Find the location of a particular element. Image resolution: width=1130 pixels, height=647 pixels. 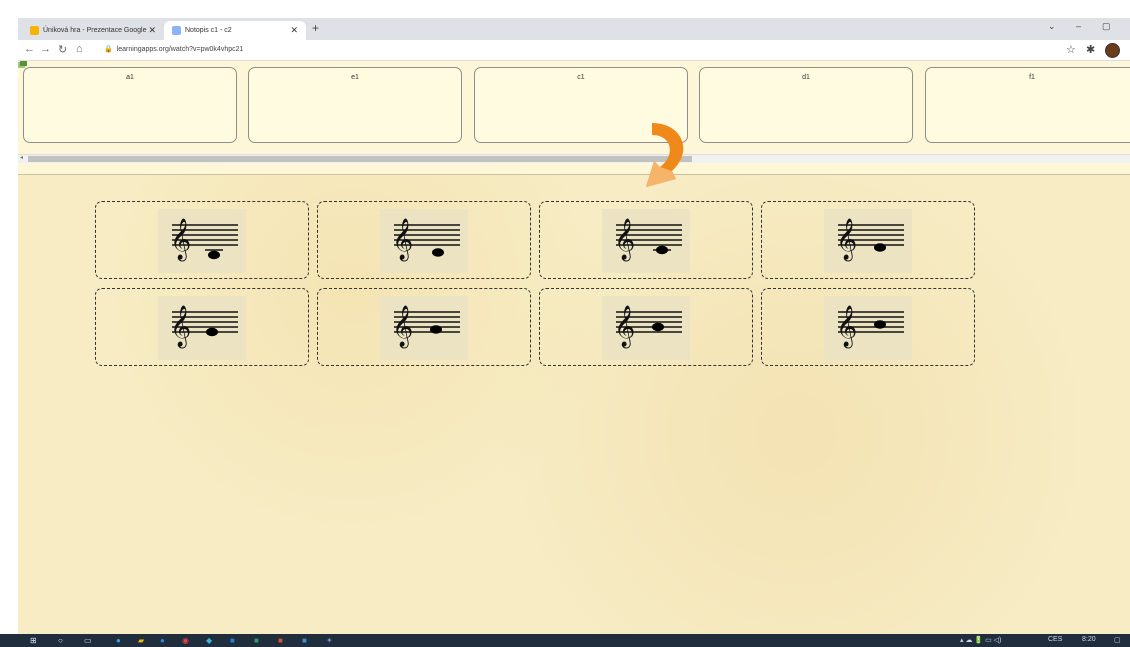

profile-avatar is located at coordinates (1112, 50).